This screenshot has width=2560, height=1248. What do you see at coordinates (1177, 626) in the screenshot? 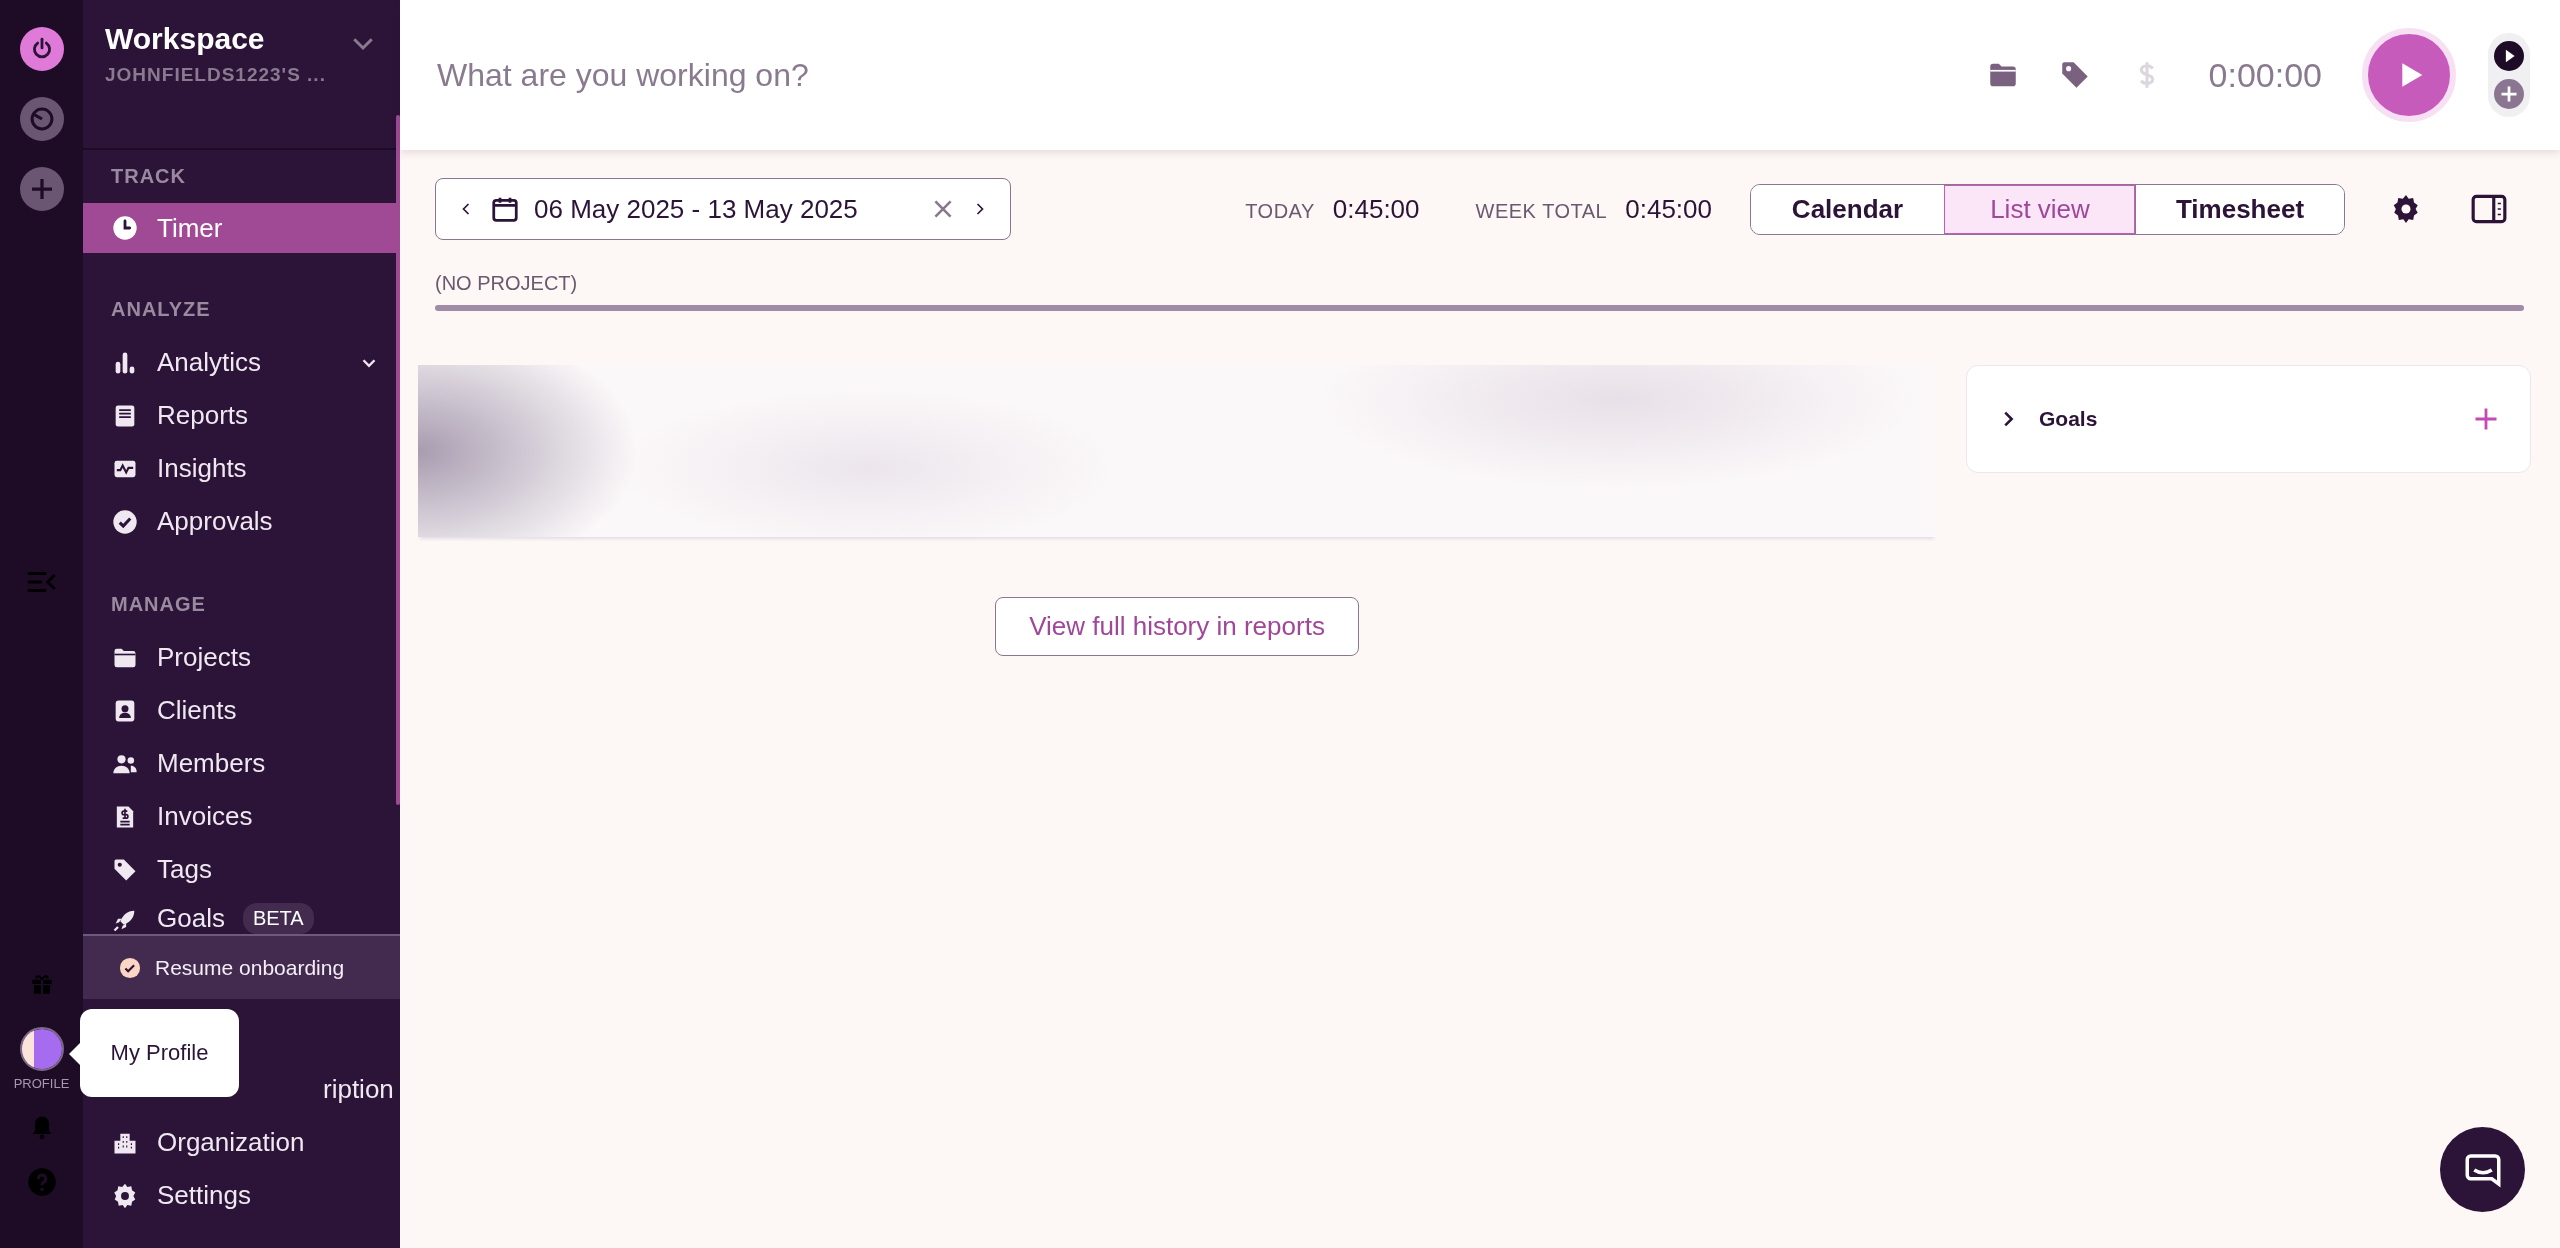
I see `view-history-button: View full history in reports` at bounding box center [1177, 626].